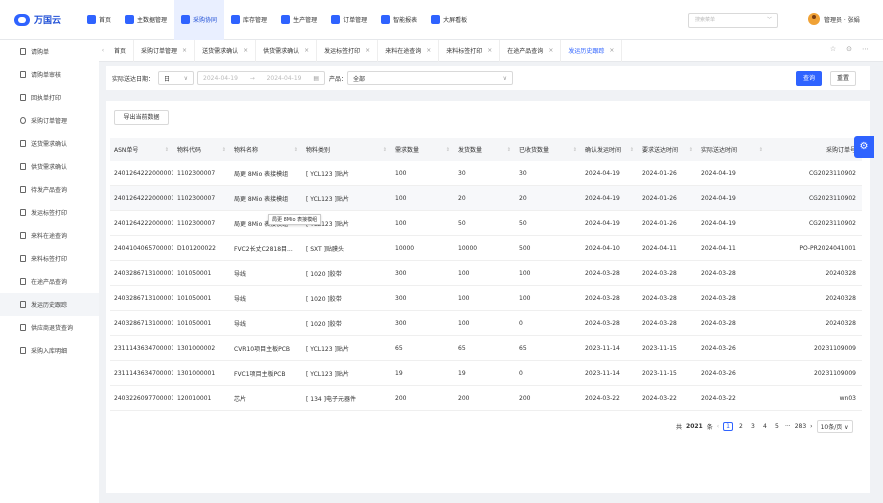 The height and width of the screenshot is (503, 883). What do you see at coordinates (449, 20) in the screenshot?
I see `top-nav-item: 大屏看板` at bounding box center [449, 20].